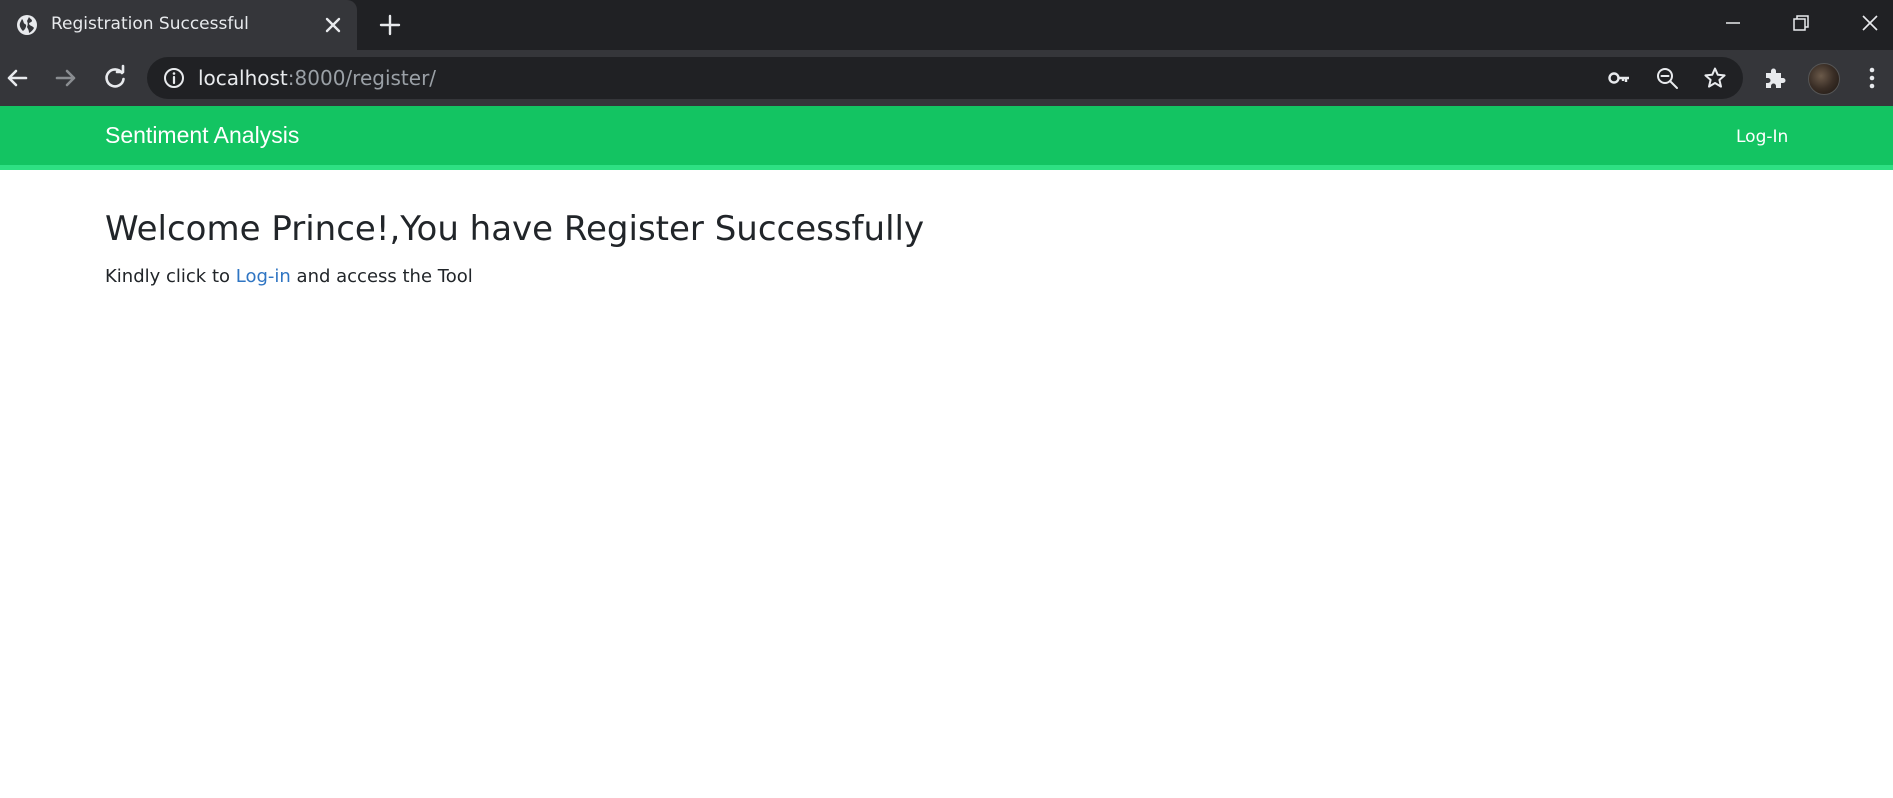  Describe the element at coordinates (1872, 78) in the screenshot. I see `kebab-menu-icon` at that location.